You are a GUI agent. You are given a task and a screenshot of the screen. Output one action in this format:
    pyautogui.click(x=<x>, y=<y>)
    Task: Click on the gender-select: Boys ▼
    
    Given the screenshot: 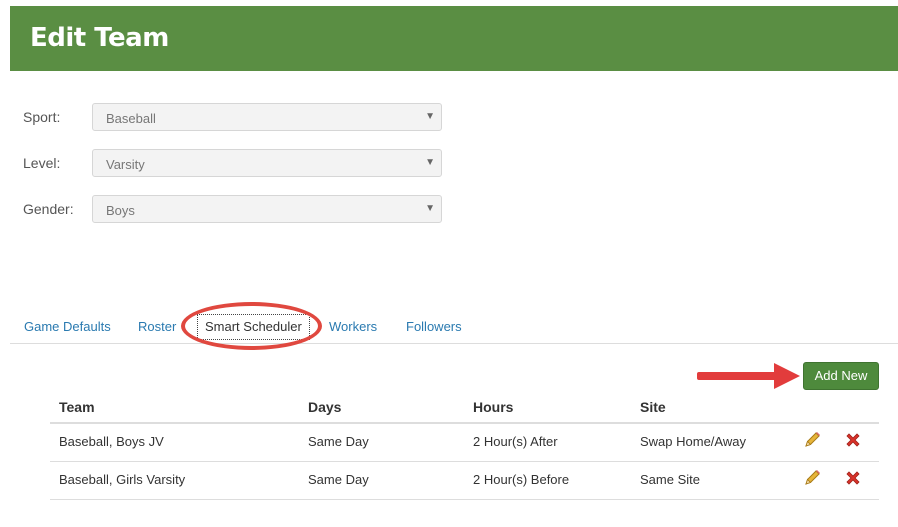 What is the action you would take?
    pyautogui.click(x=267, y=209)
    